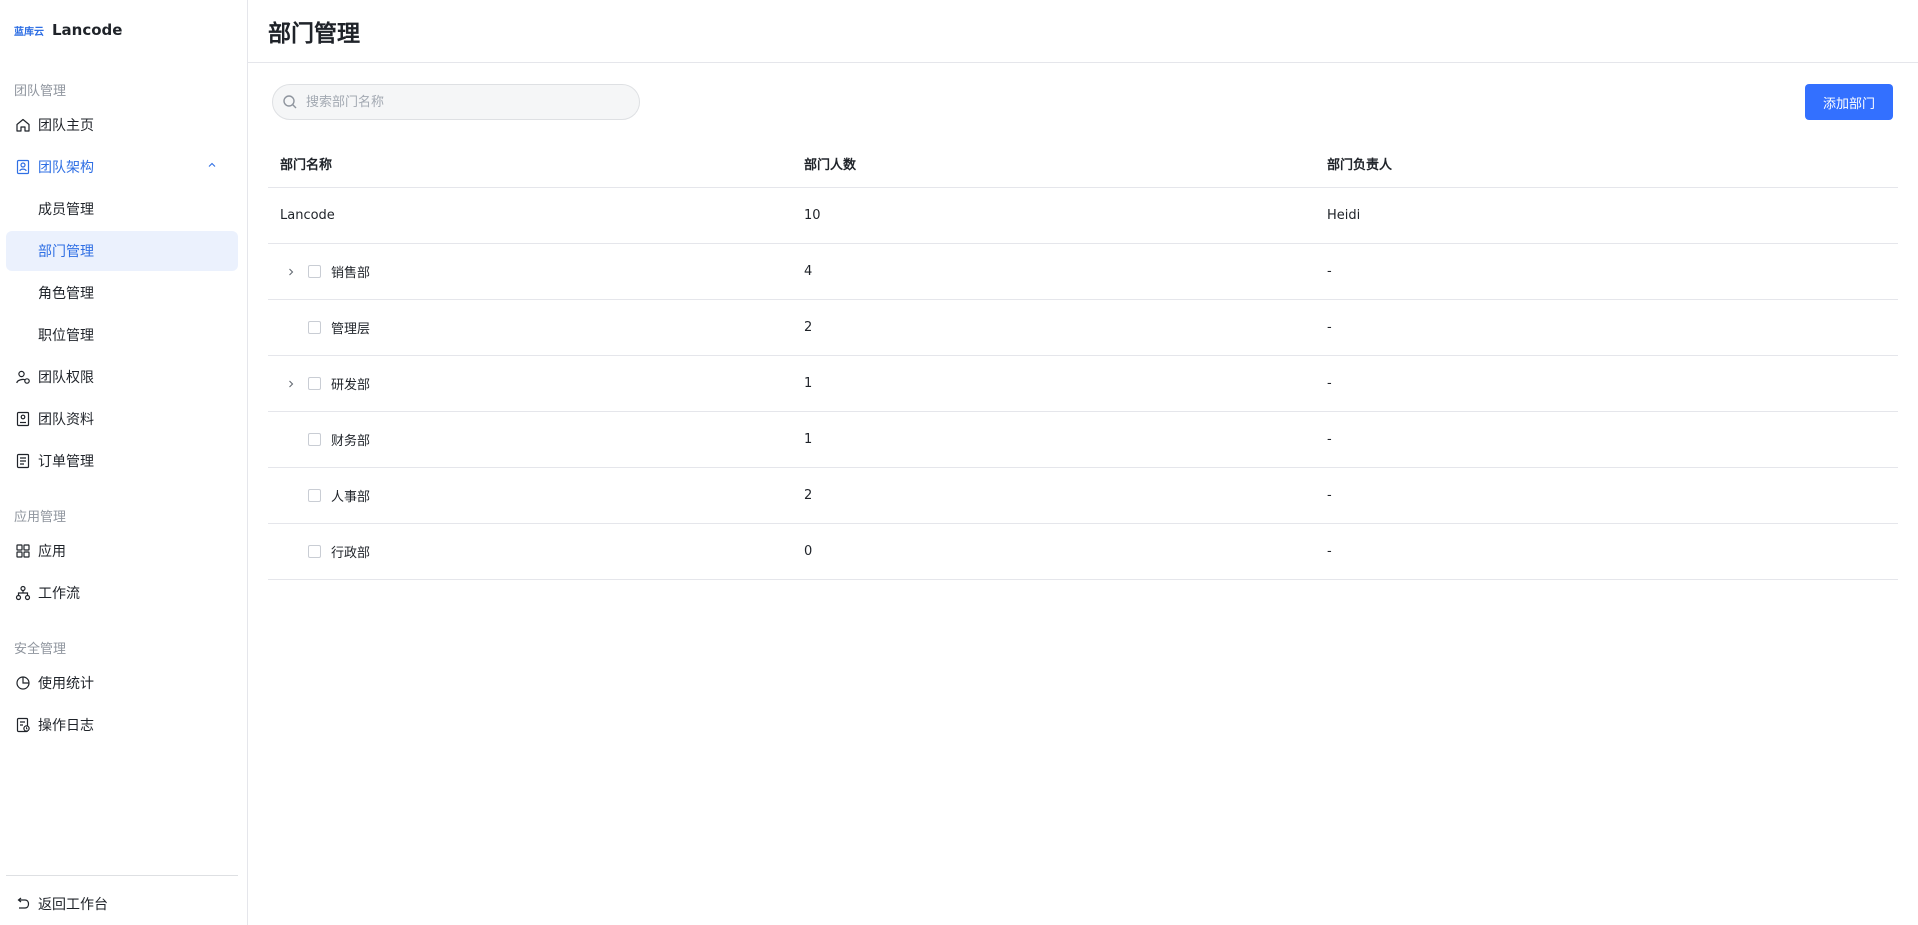 The height and width of the screenshot is (925, 1918). Describe the element at coordinates (351, 329) in the screenshot. I see `department-name: 管理层` at that location.